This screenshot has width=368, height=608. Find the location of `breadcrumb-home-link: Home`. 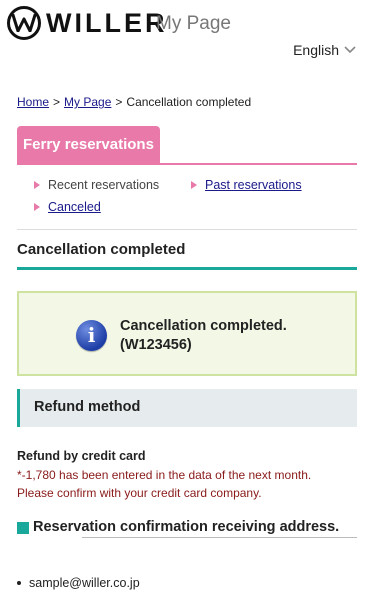

breadcrumb-home-link: Home is located at coordinates (33, 102).